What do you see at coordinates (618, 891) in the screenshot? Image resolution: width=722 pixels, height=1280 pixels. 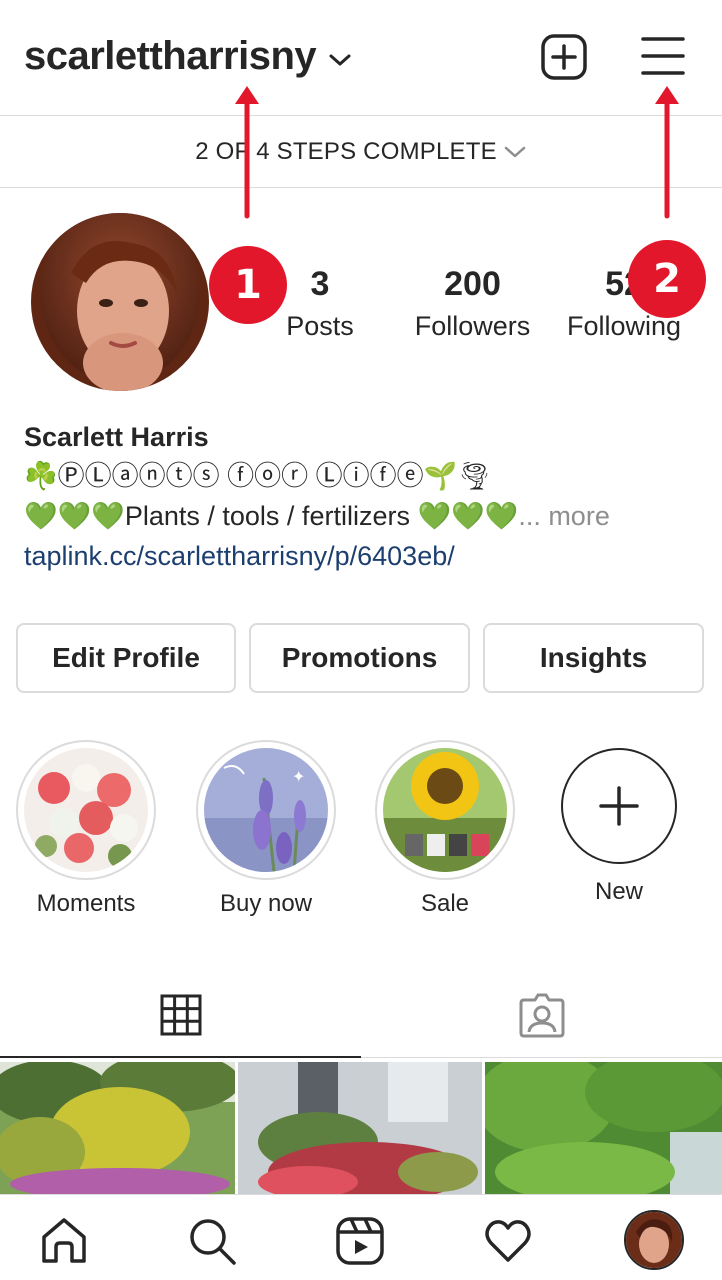 I see `highlight-new-label: New` at bounding box center [618, 891].